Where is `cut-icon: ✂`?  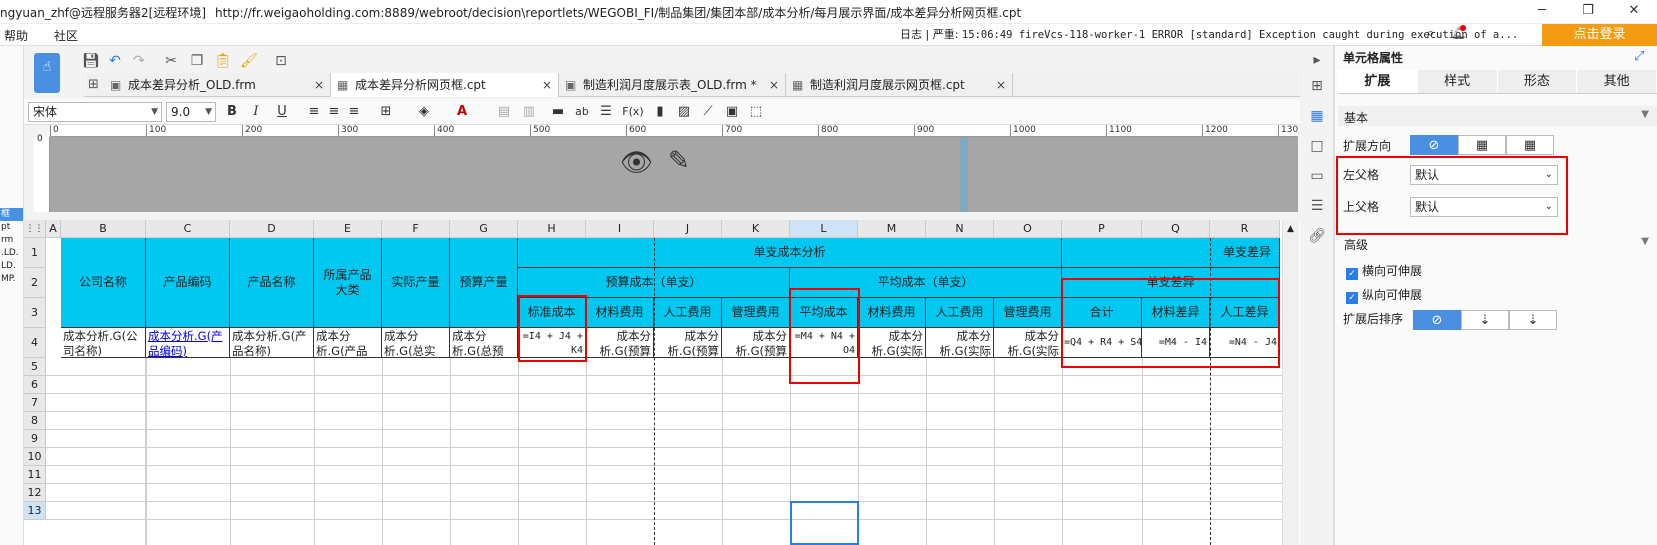
cut-icon: ✂ is located at coordinates (171, 61).